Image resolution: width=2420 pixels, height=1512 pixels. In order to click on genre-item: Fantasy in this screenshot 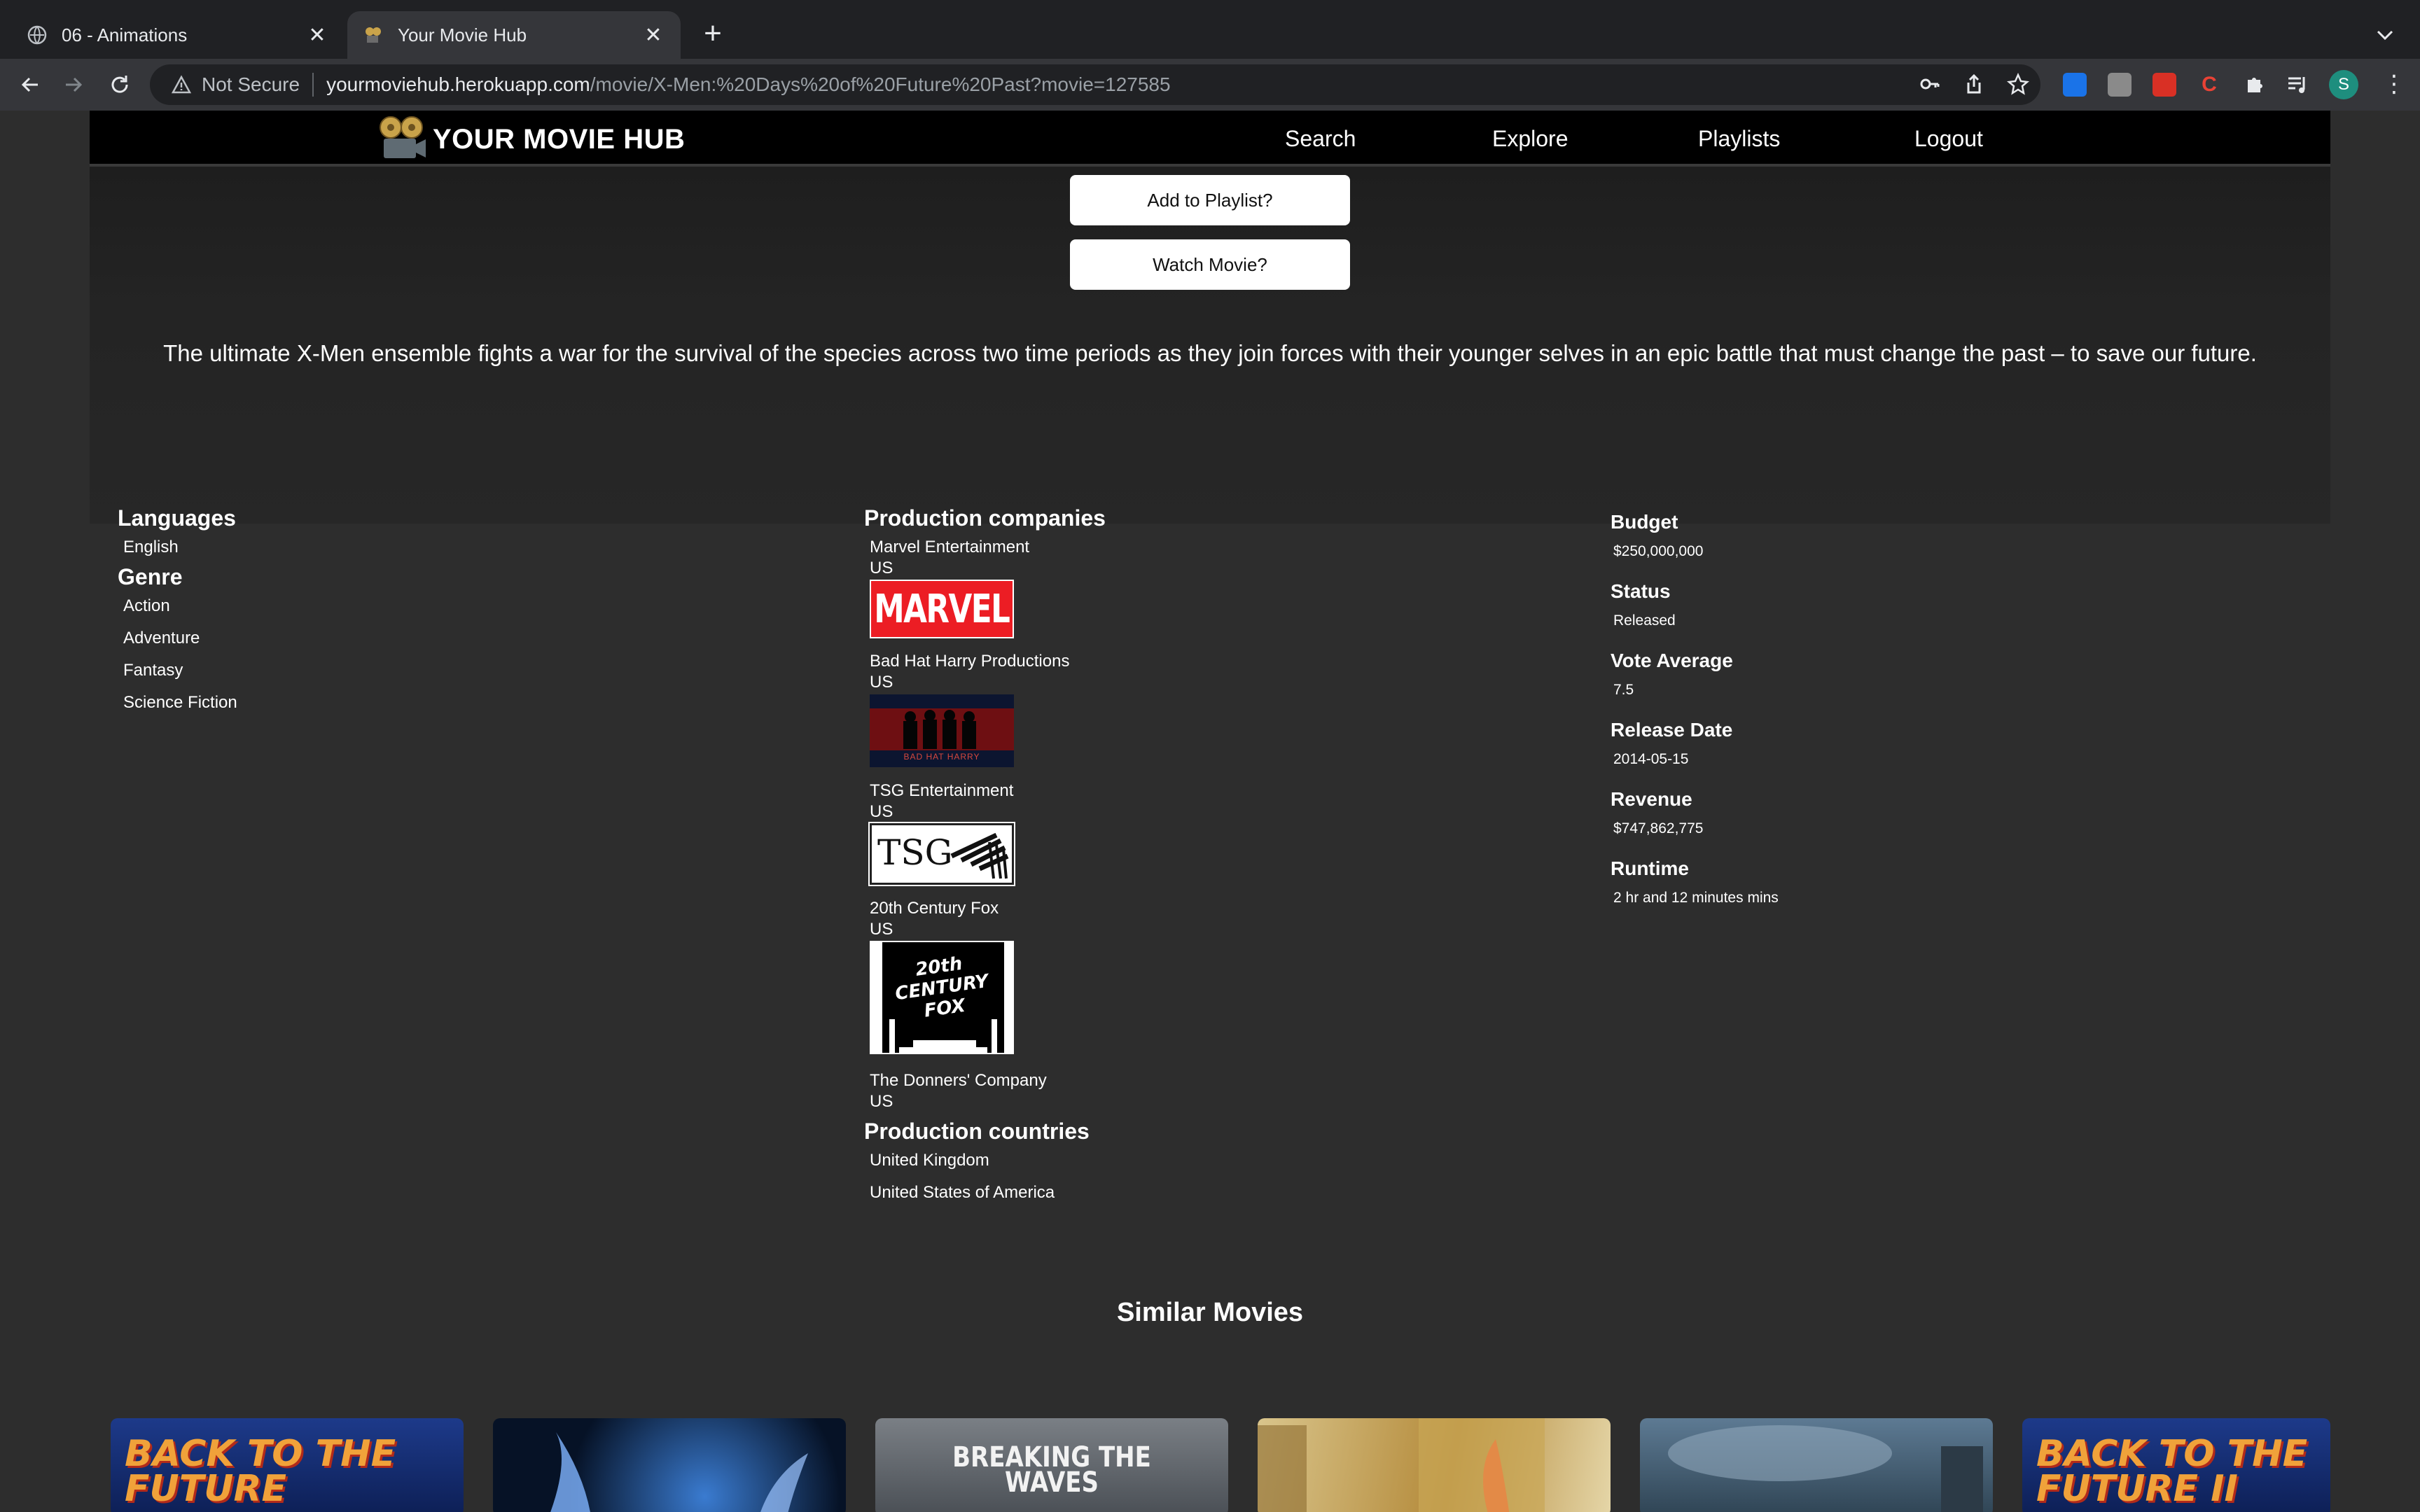, I will do `click(153, 670)`.